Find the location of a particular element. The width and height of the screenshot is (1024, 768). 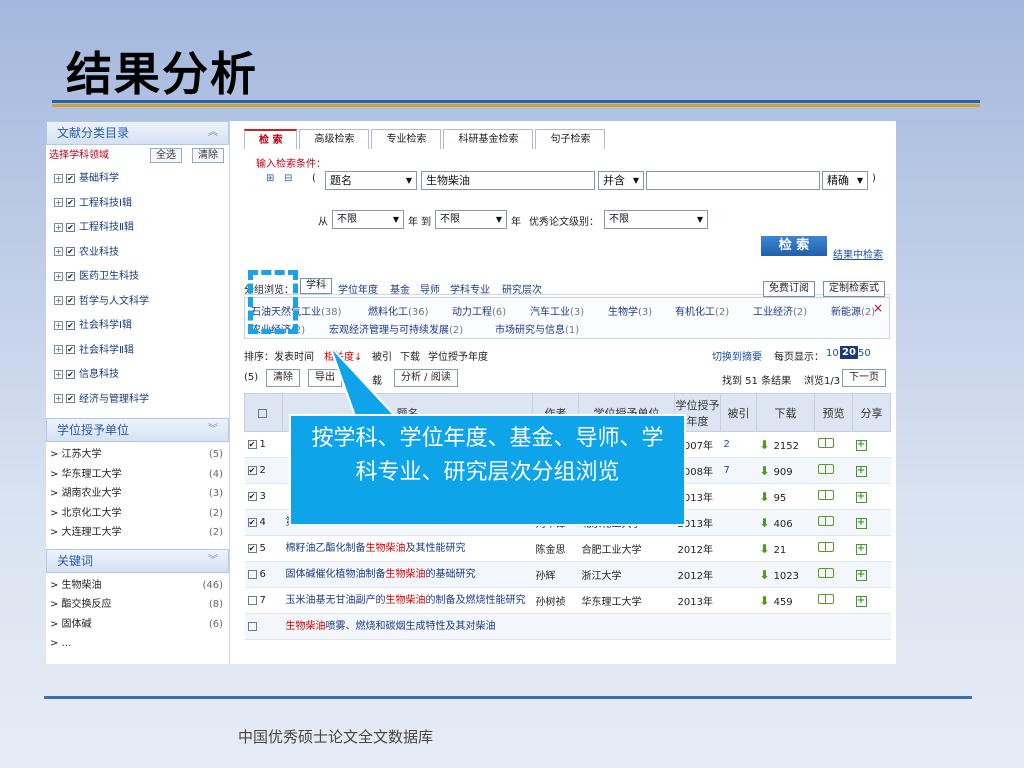

category-item: + ✔ 工程科技Ⅰ辑 is located at coordinates (137, 204).